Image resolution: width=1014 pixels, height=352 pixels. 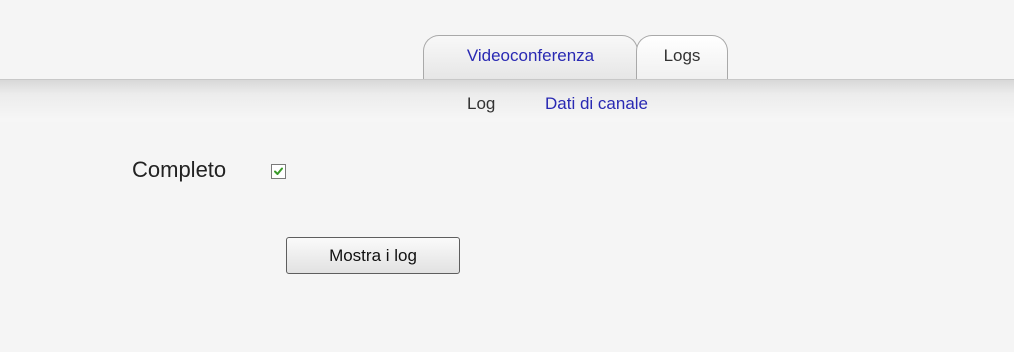 What do you see at coordinates (373, 255) in the screenshot?
I see `show-logs-button: Mostra i log` at bounding box center [373, 255].